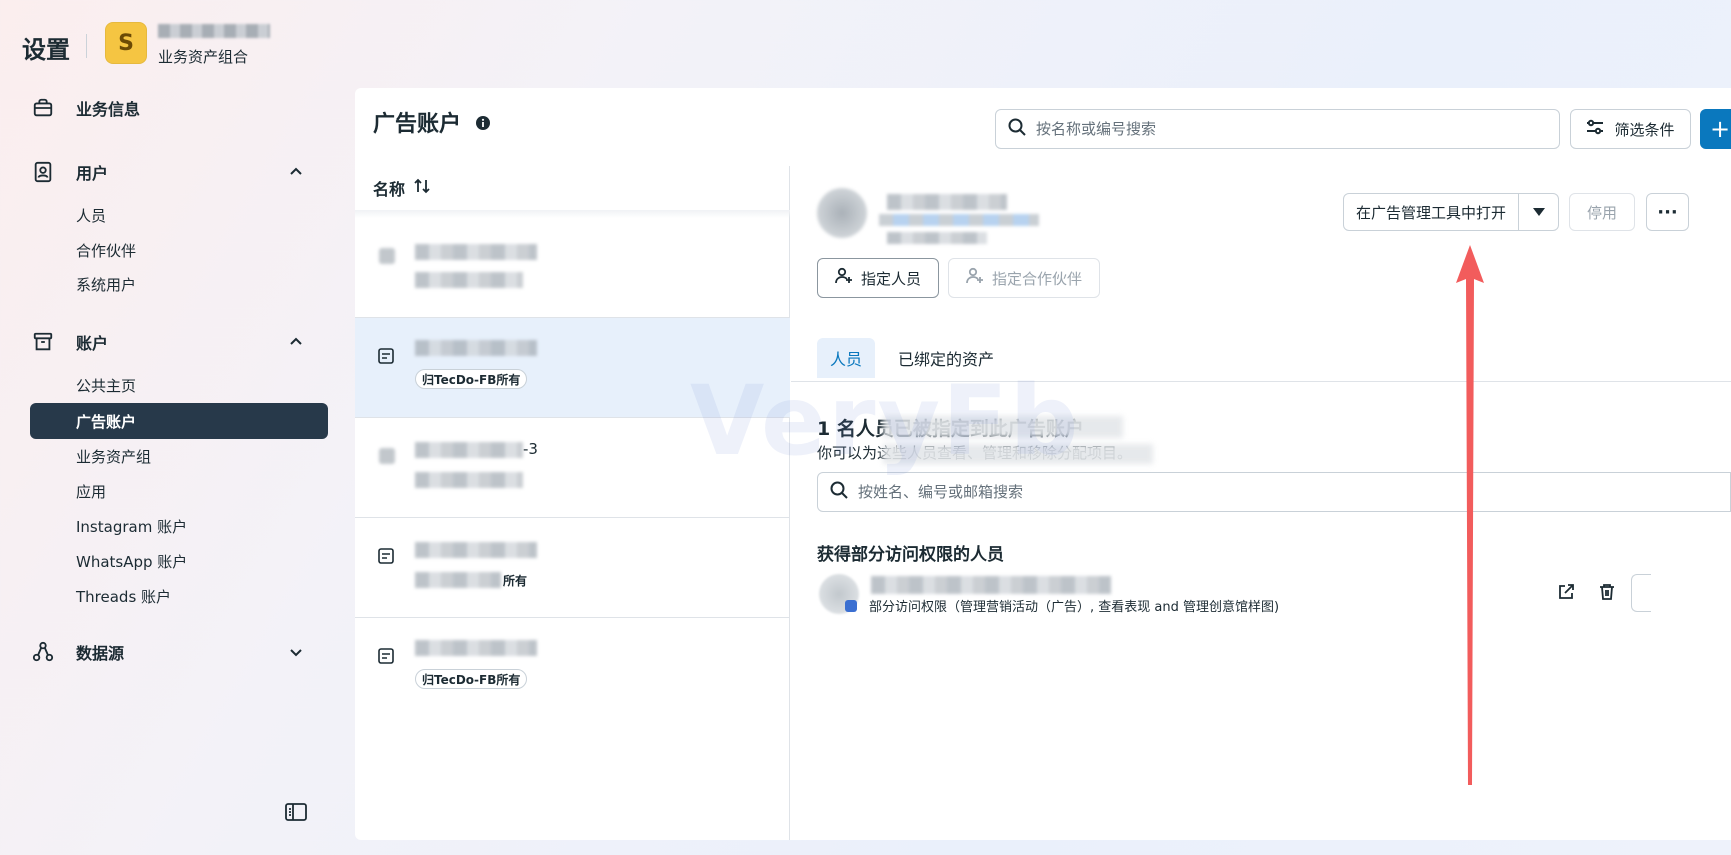 Image resolution: width=1731 pixels, height=855 pixels. Describe the element at coordinates (108, 109) in the screenshot. I see `sidebar-group-label: 业务信息` at that location.